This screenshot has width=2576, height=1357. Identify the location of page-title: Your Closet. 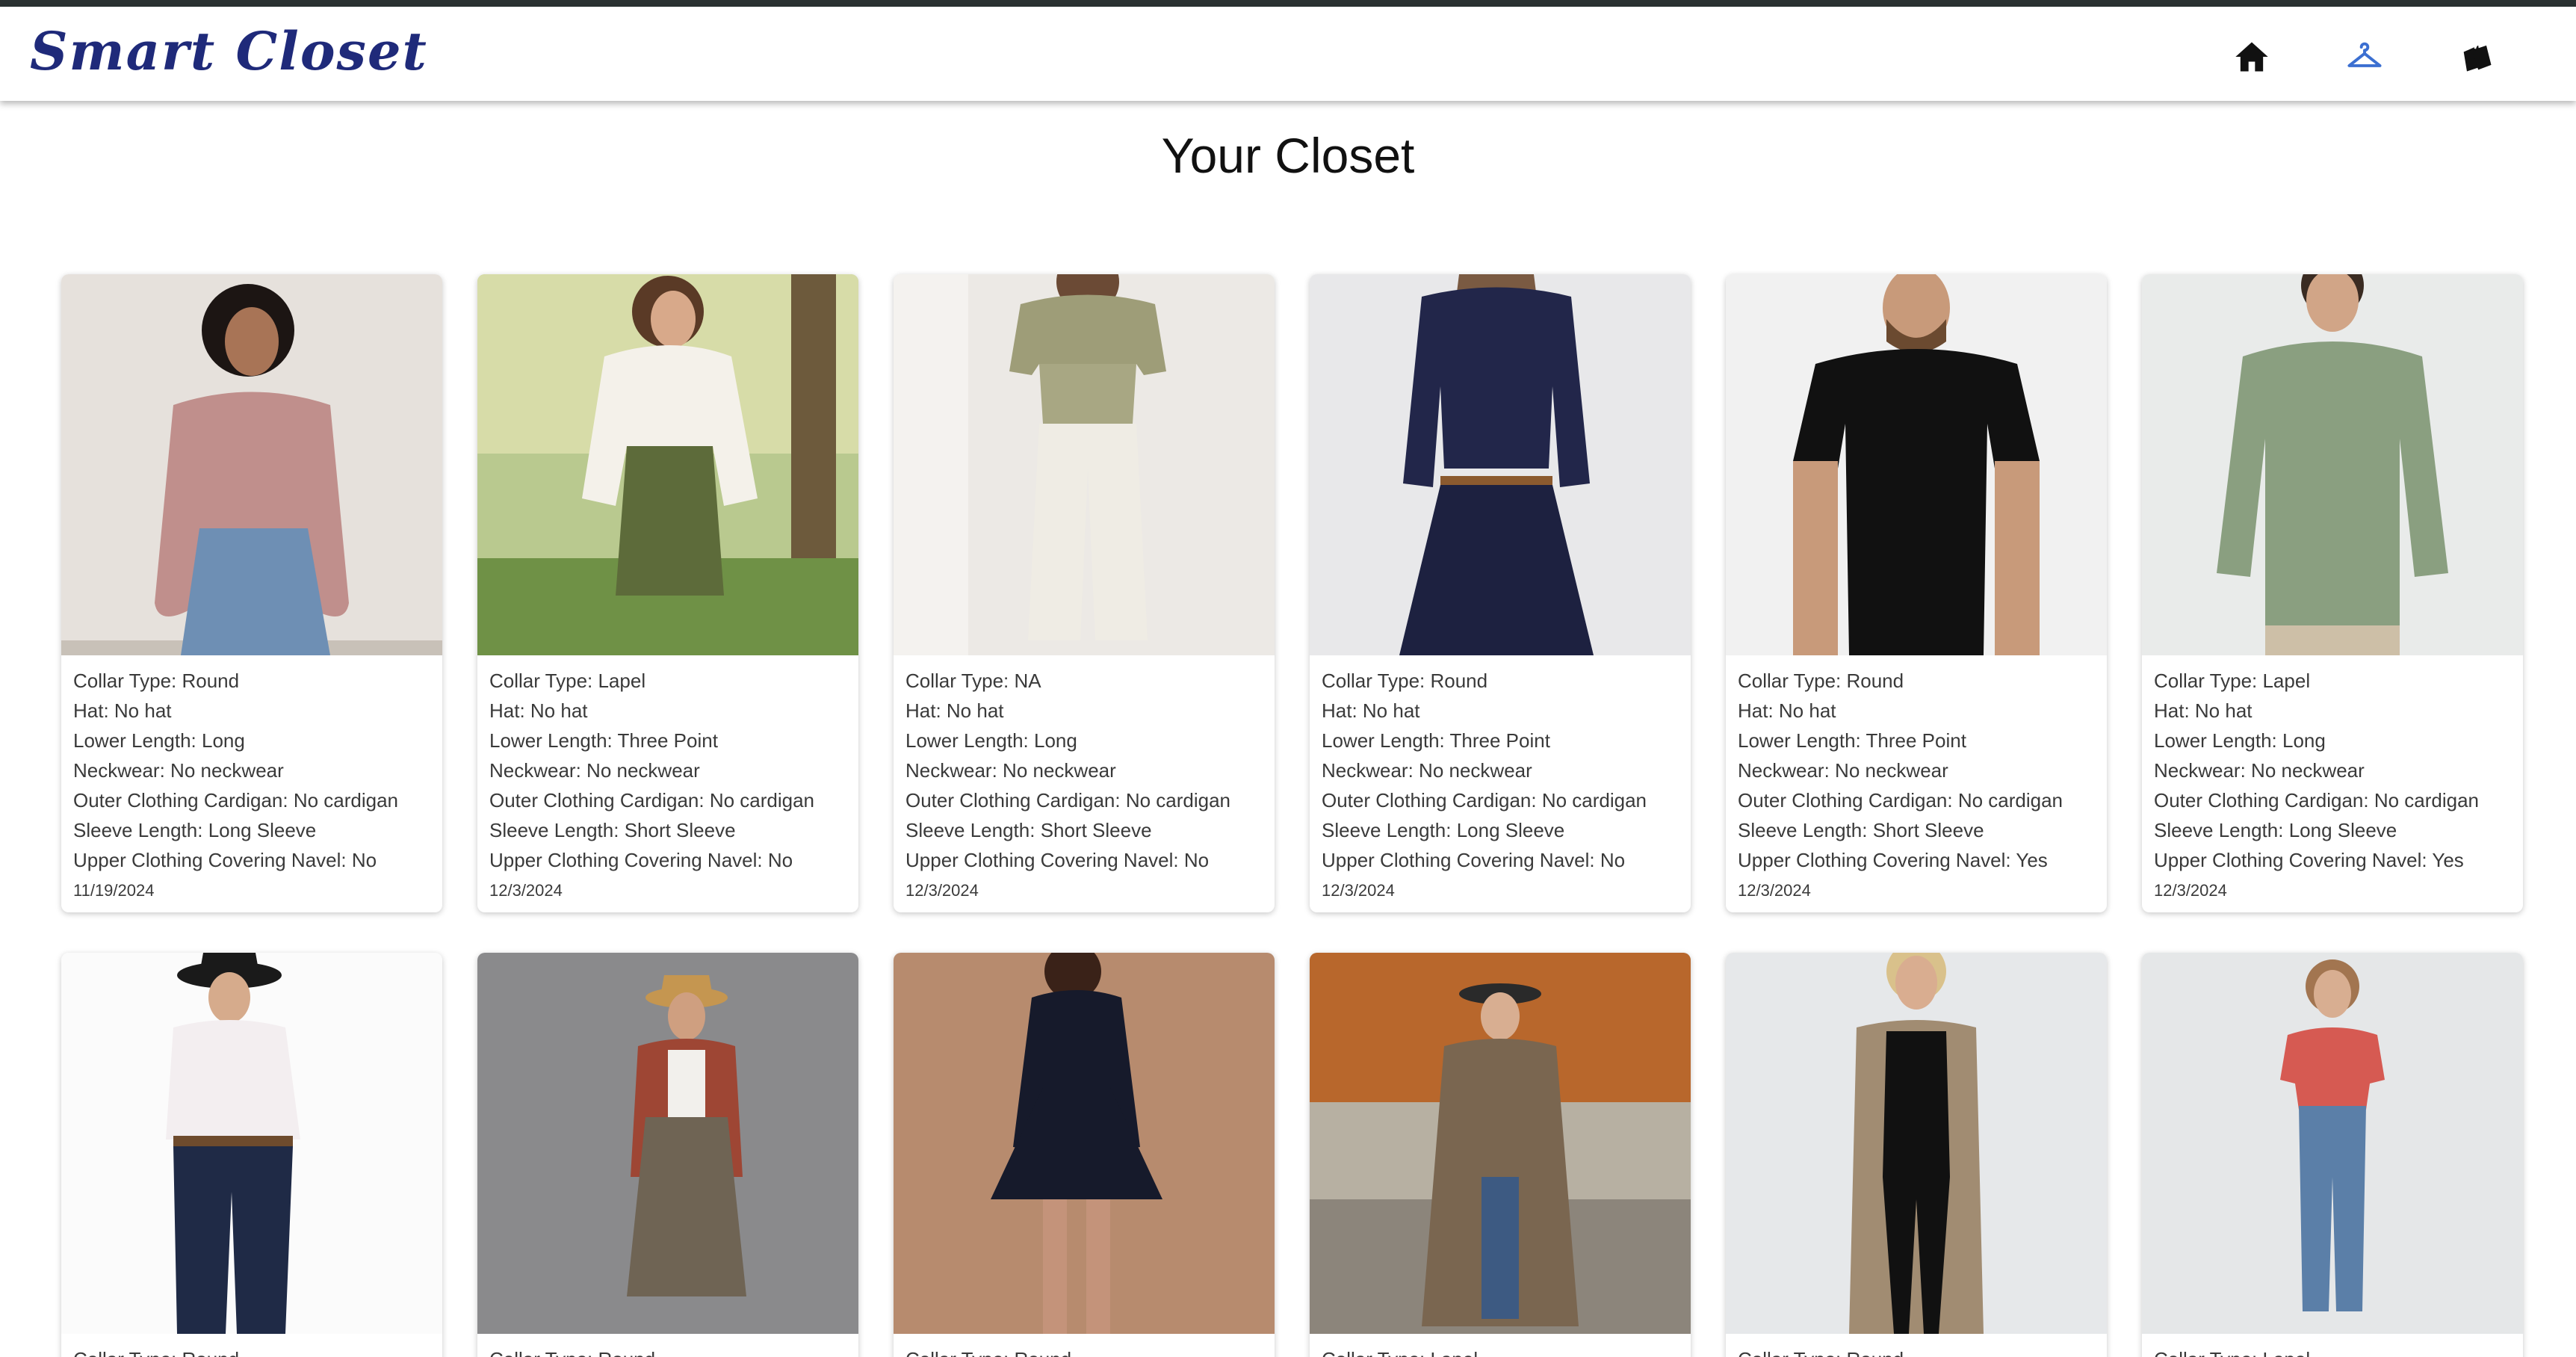
(1288, 155).